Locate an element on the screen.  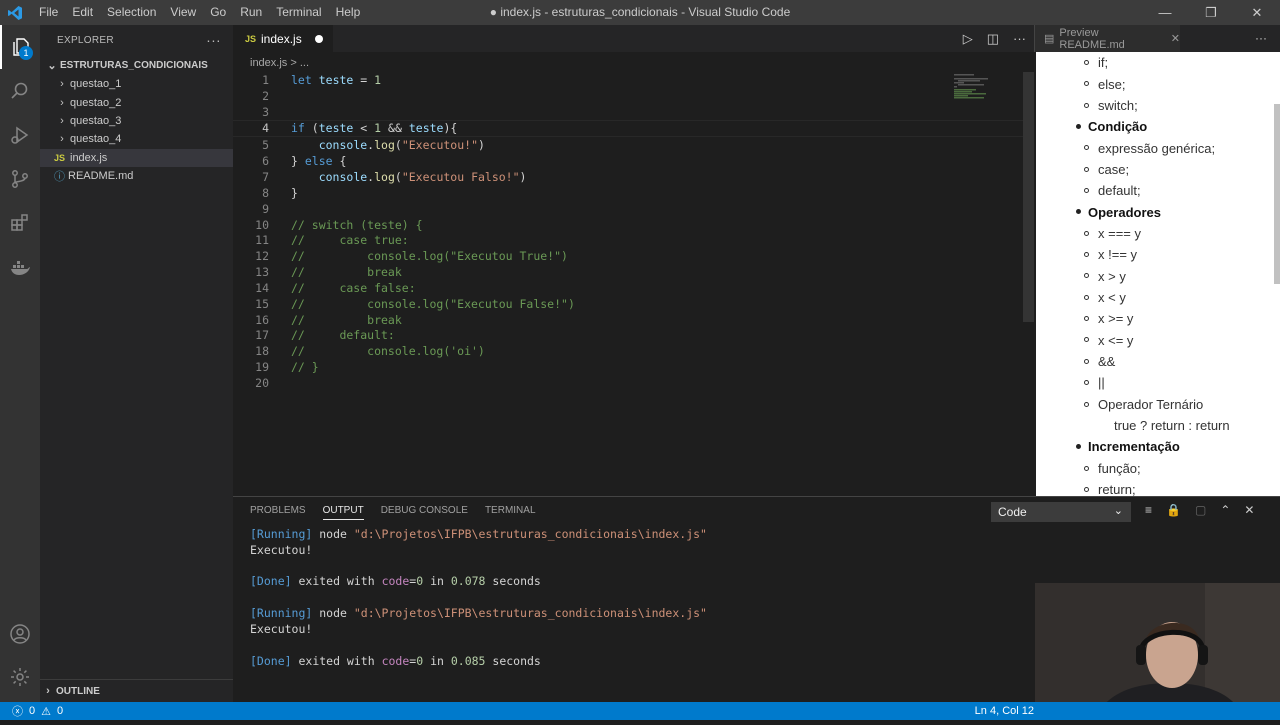
search-icon is located at coordinates (20, 91).